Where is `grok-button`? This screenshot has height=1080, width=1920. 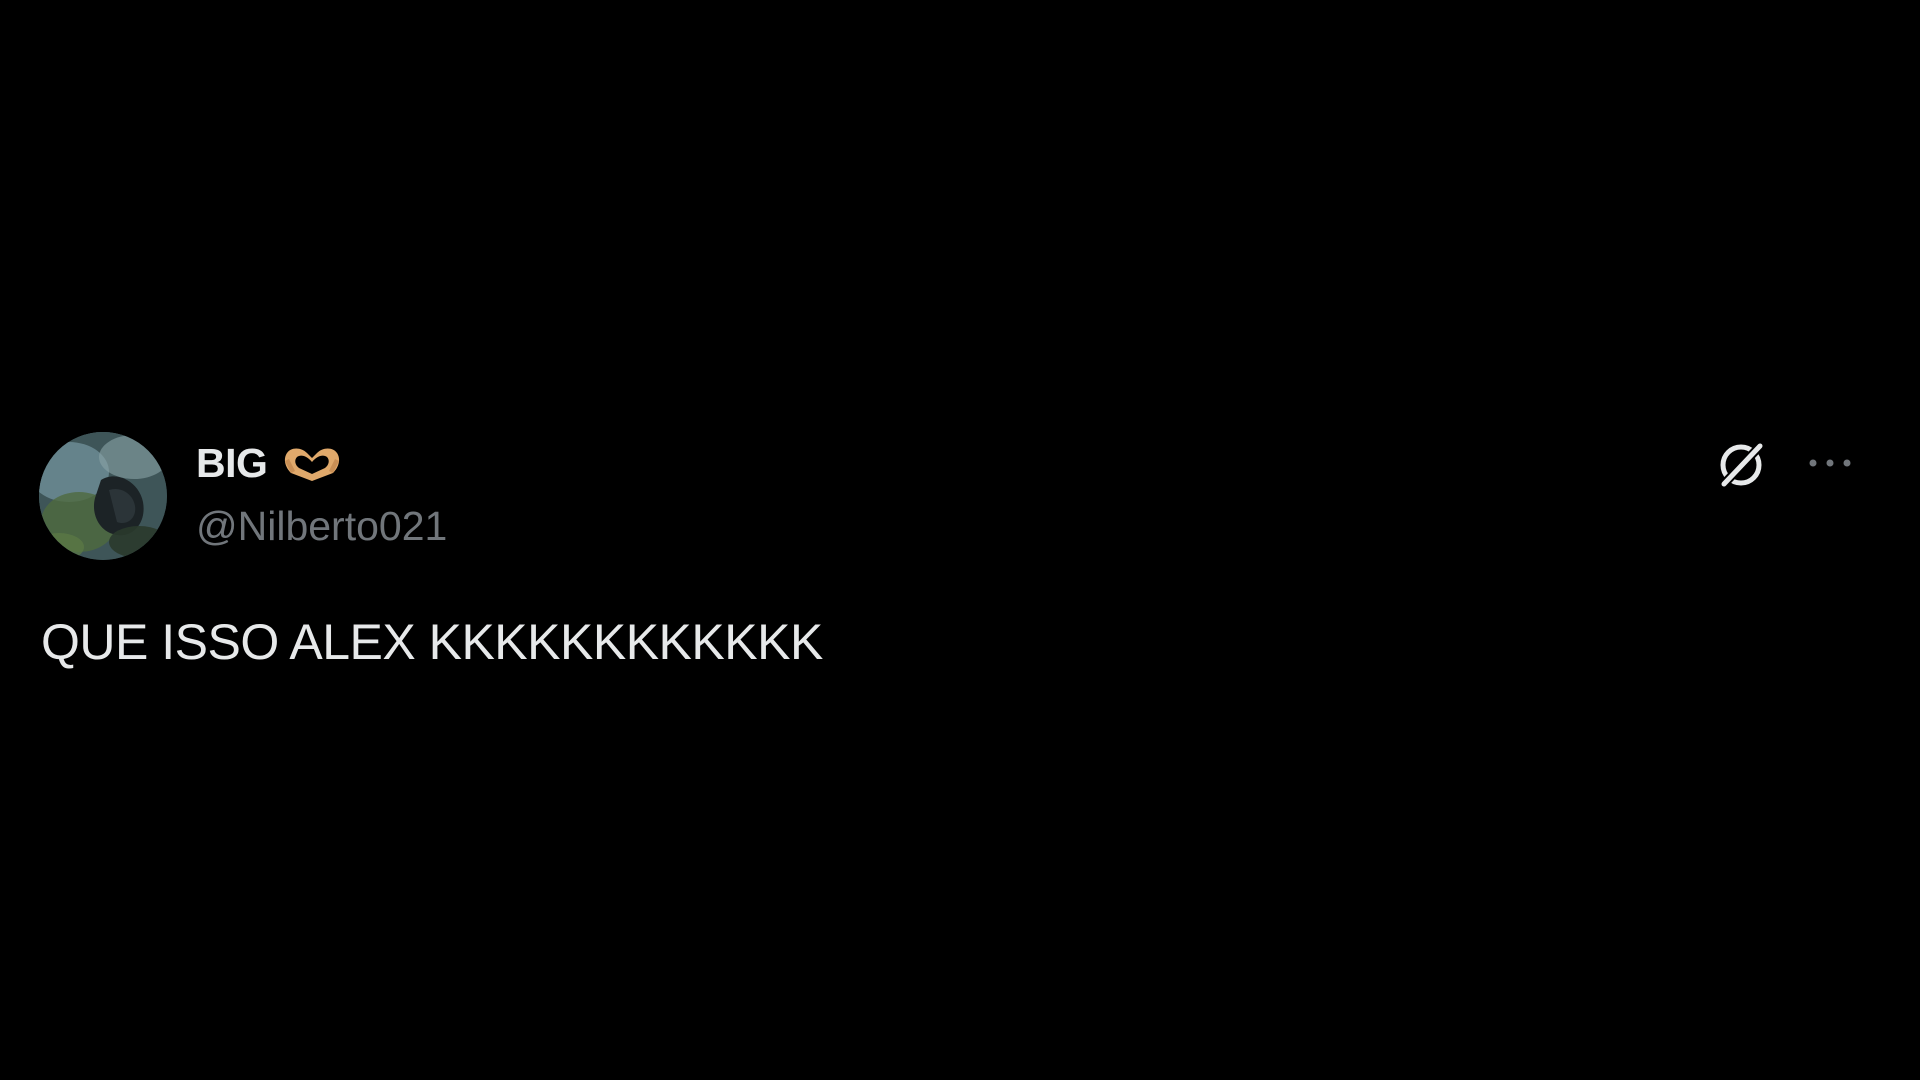 grok-button is located at coordinates (1741, 467).